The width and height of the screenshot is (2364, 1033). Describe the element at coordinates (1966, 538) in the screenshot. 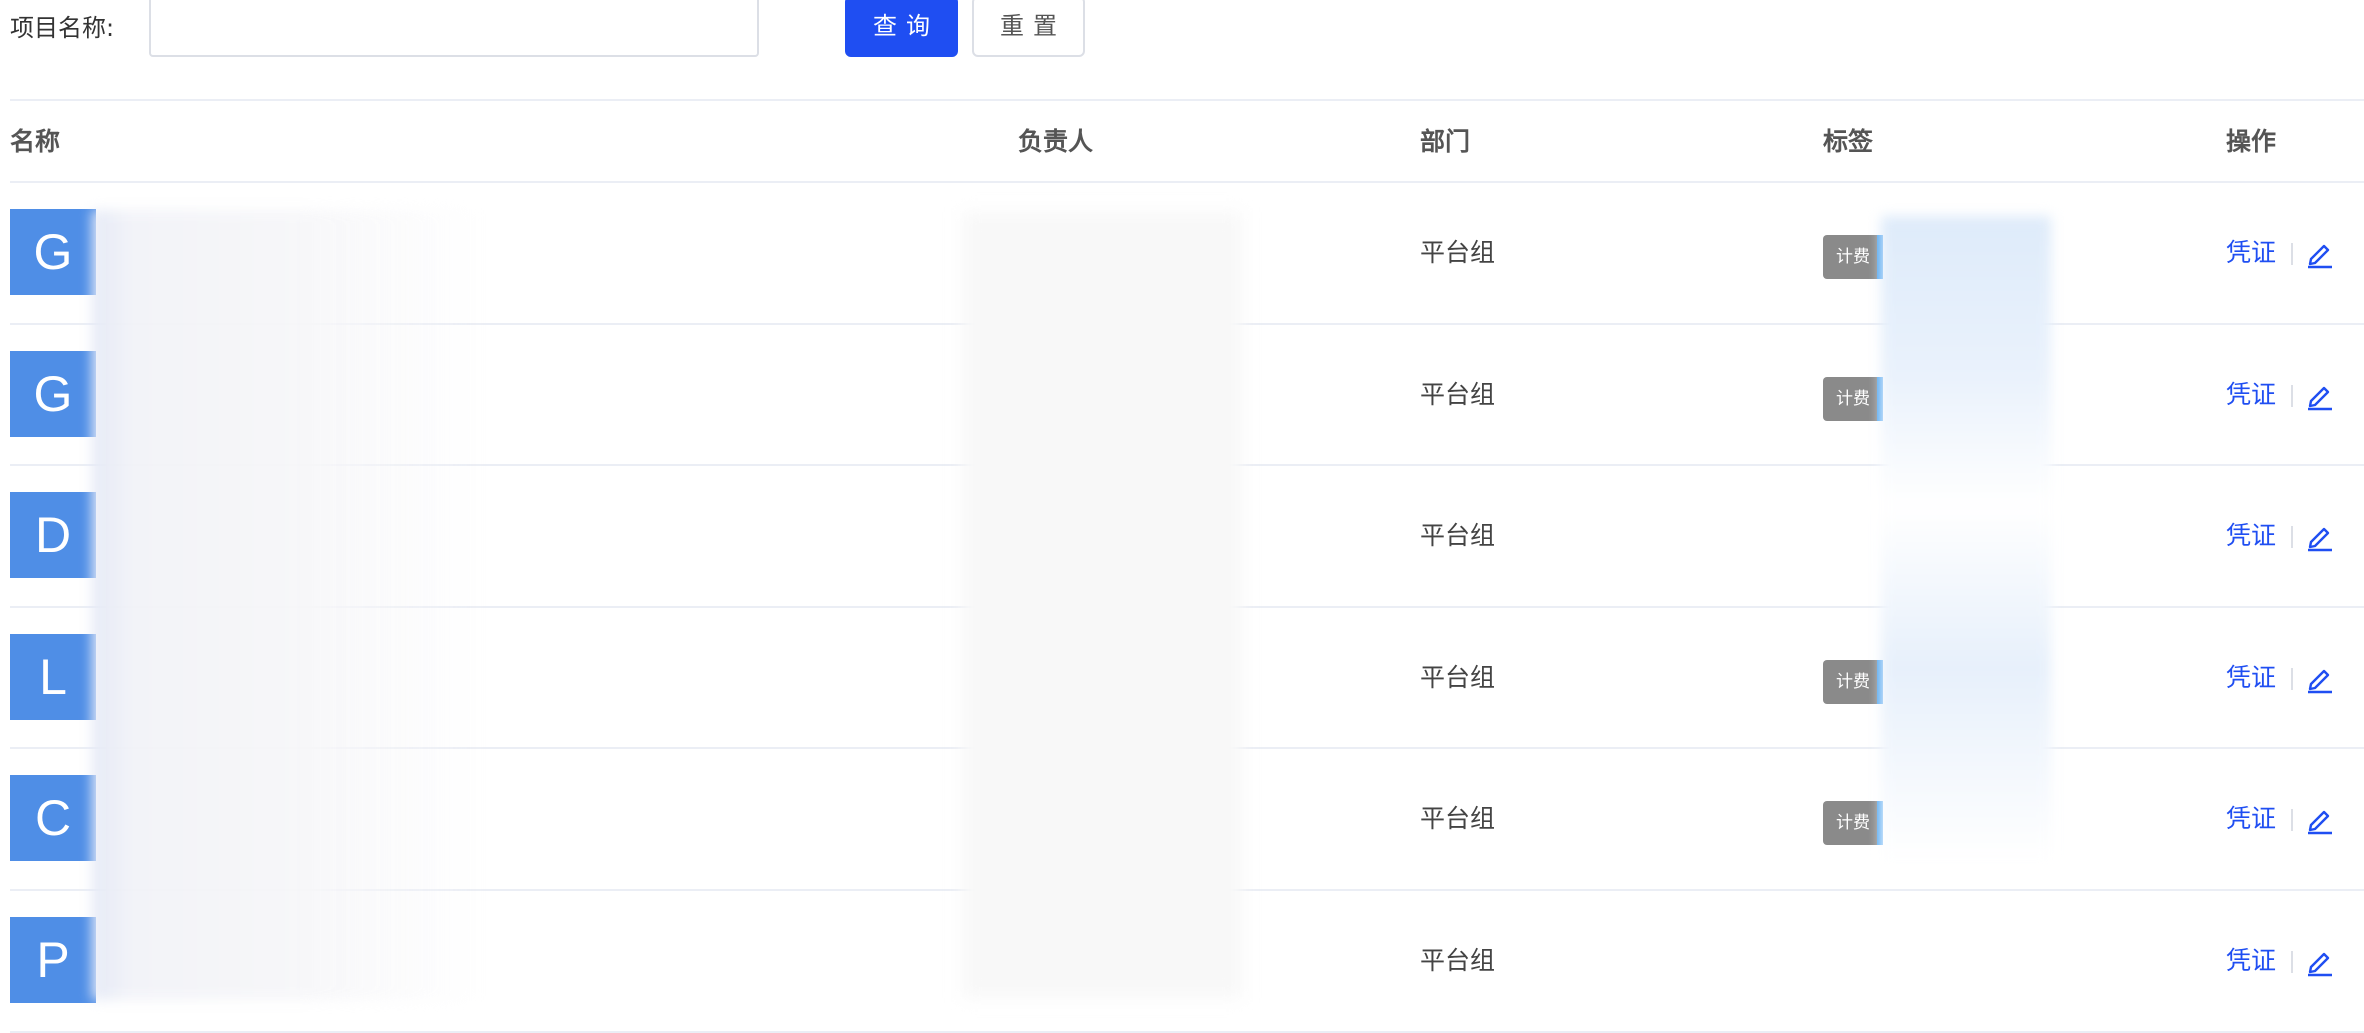

I see `redacted-tags-area` at that location.